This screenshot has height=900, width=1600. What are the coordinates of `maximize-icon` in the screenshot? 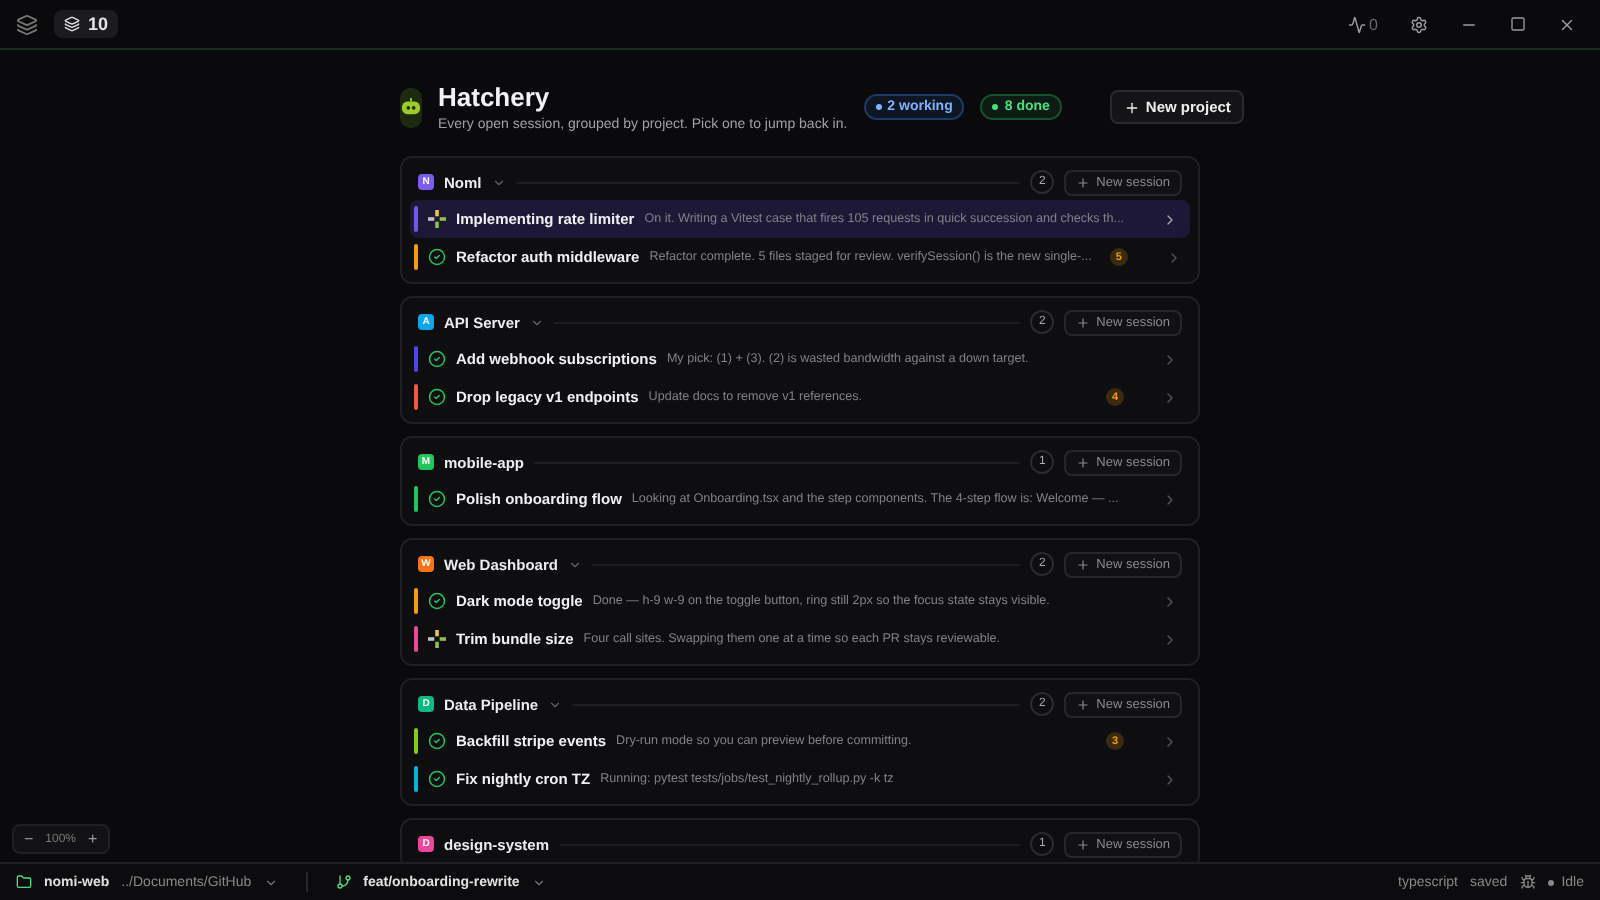 It's located at (1518, 24).